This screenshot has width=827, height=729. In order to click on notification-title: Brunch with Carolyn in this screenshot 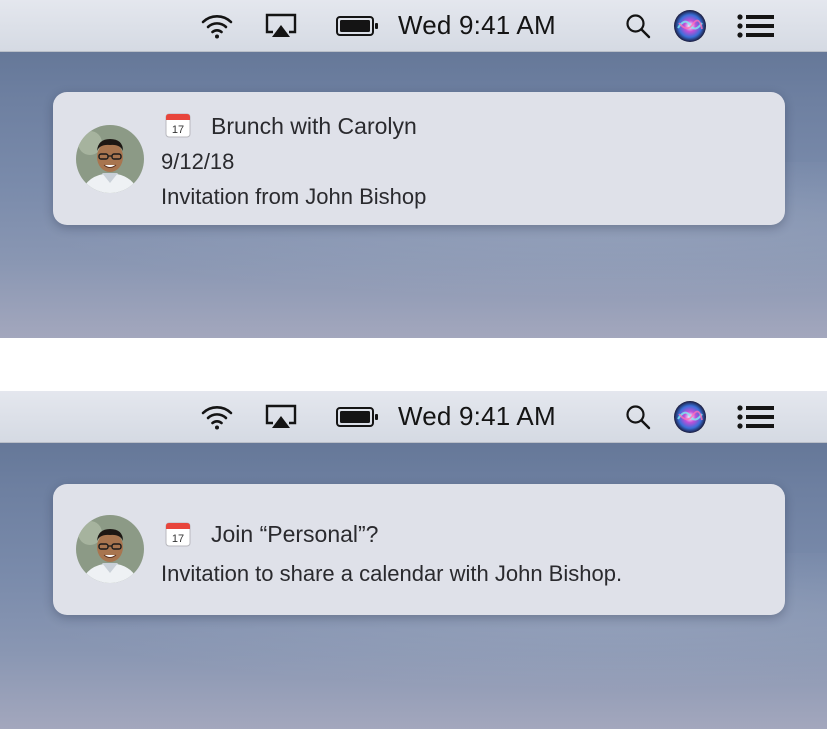, I will do `click(314, 126)`.